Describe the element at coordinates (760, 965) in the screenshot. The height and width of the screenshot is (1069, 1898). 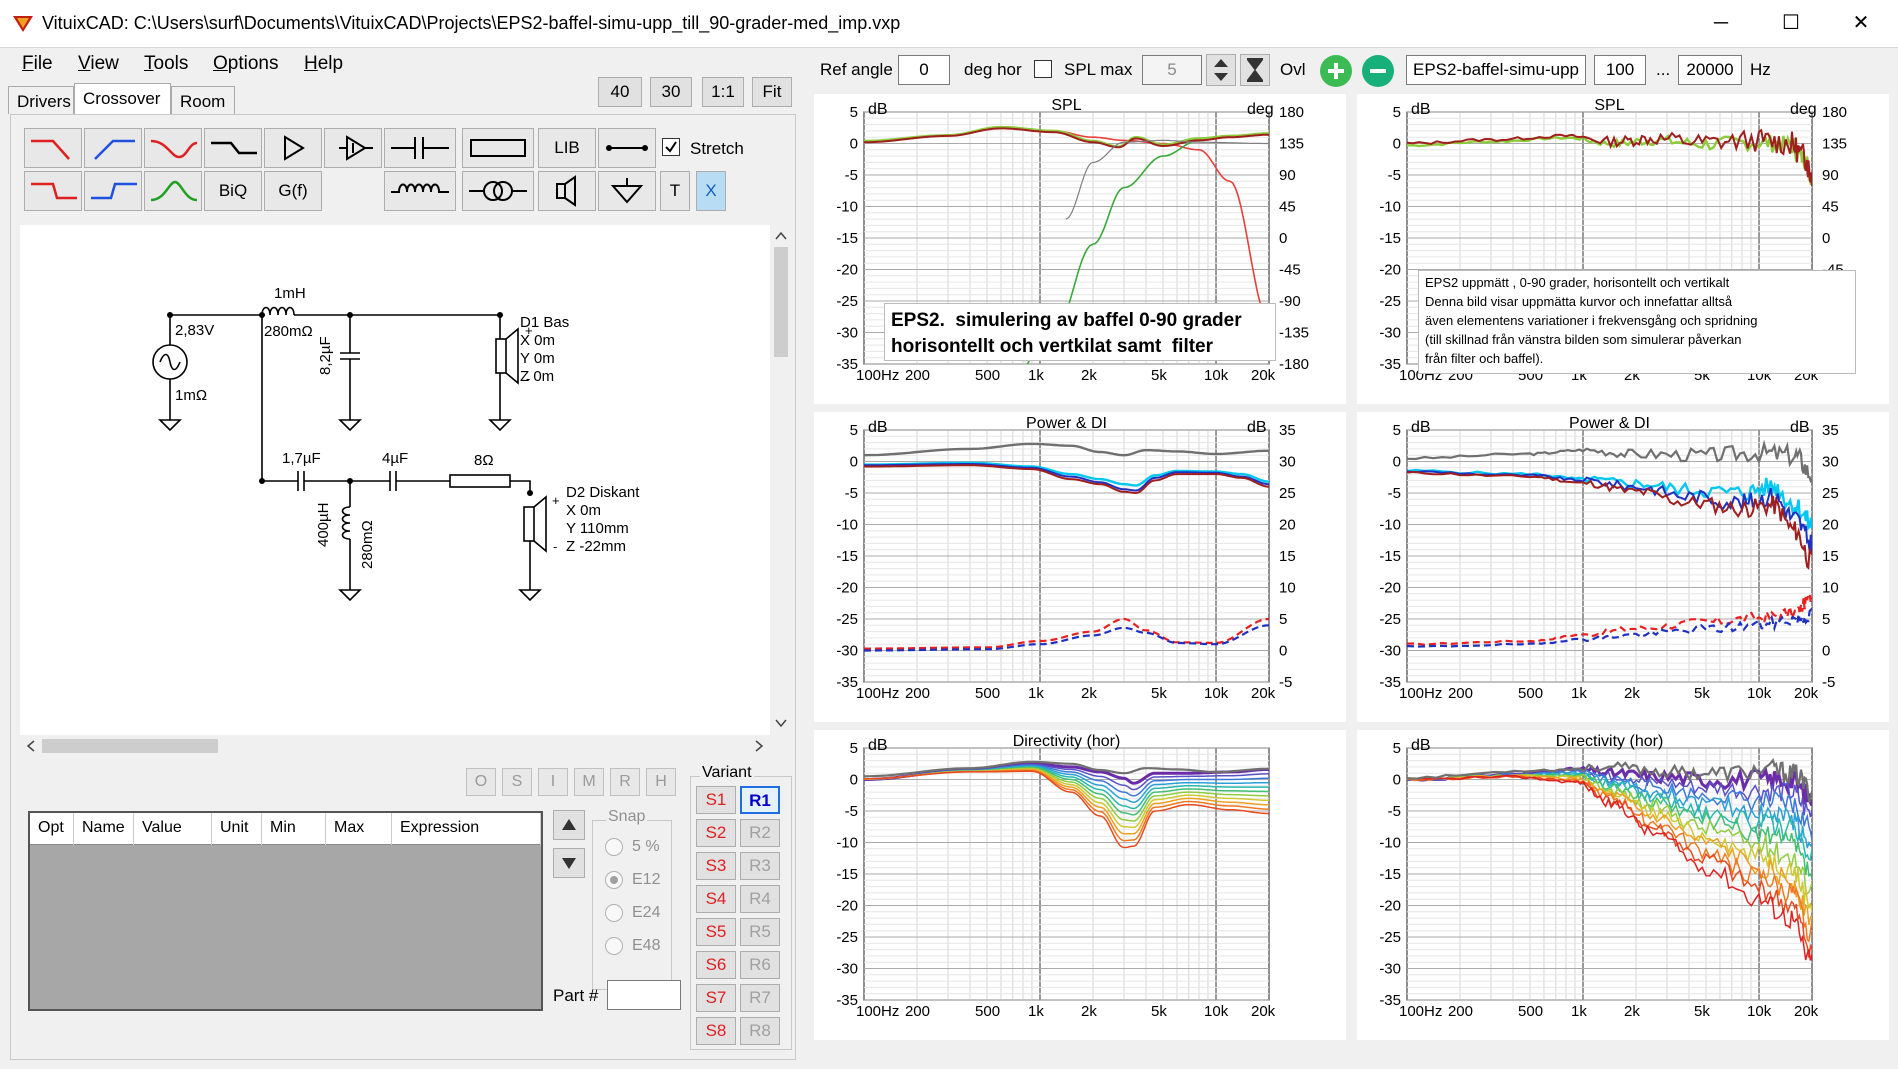
I see `variant-r6-button: R6` at that location.